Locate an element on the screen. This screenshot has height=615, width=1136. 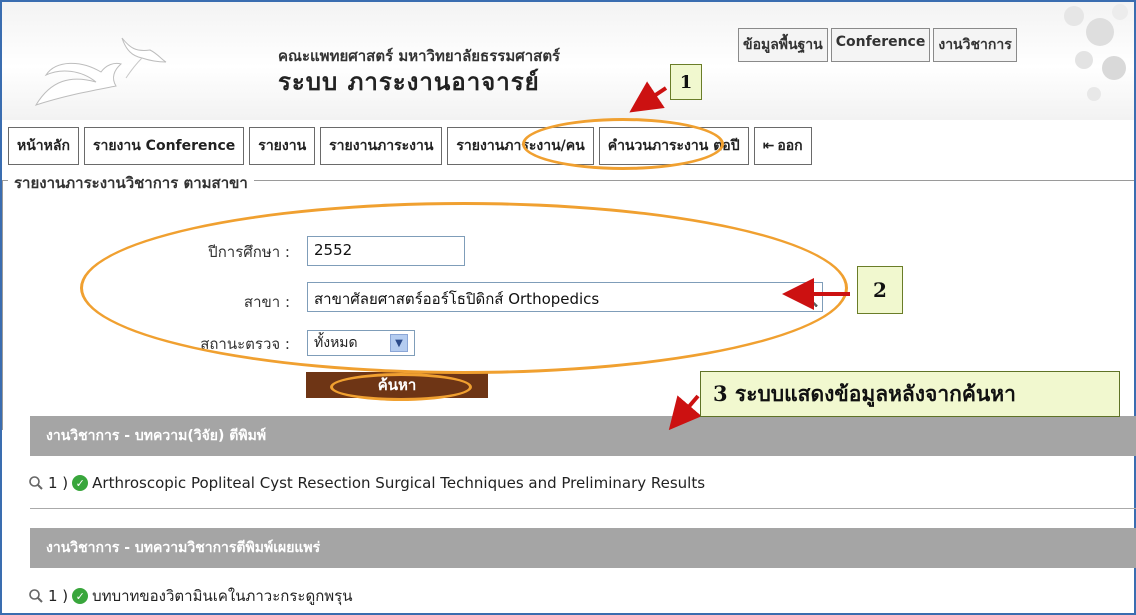
nav-conference-report: รายงาน Conference is located at coordinates (164, 146).